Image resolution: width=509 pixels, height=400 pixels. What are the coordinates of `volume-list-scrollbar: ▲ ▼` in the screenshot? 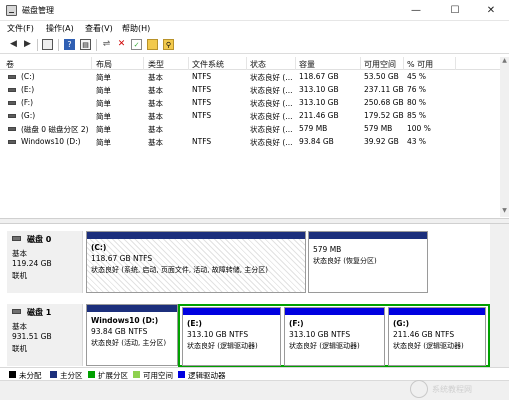 It's located at (504, 137).